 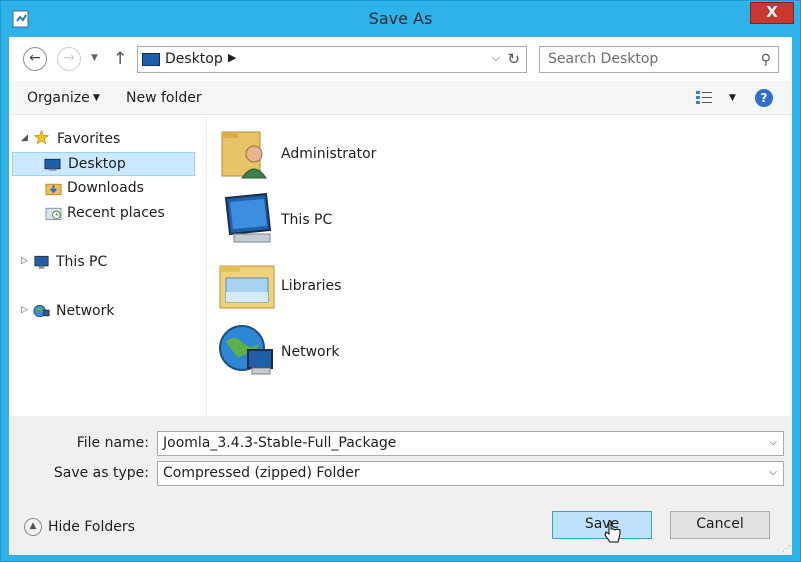 What do you see at coordinates (261, 473) in the screenshot?
I see `save-as-type-value: Compressed (zipped) Folder` at bounding box center [261, 473].